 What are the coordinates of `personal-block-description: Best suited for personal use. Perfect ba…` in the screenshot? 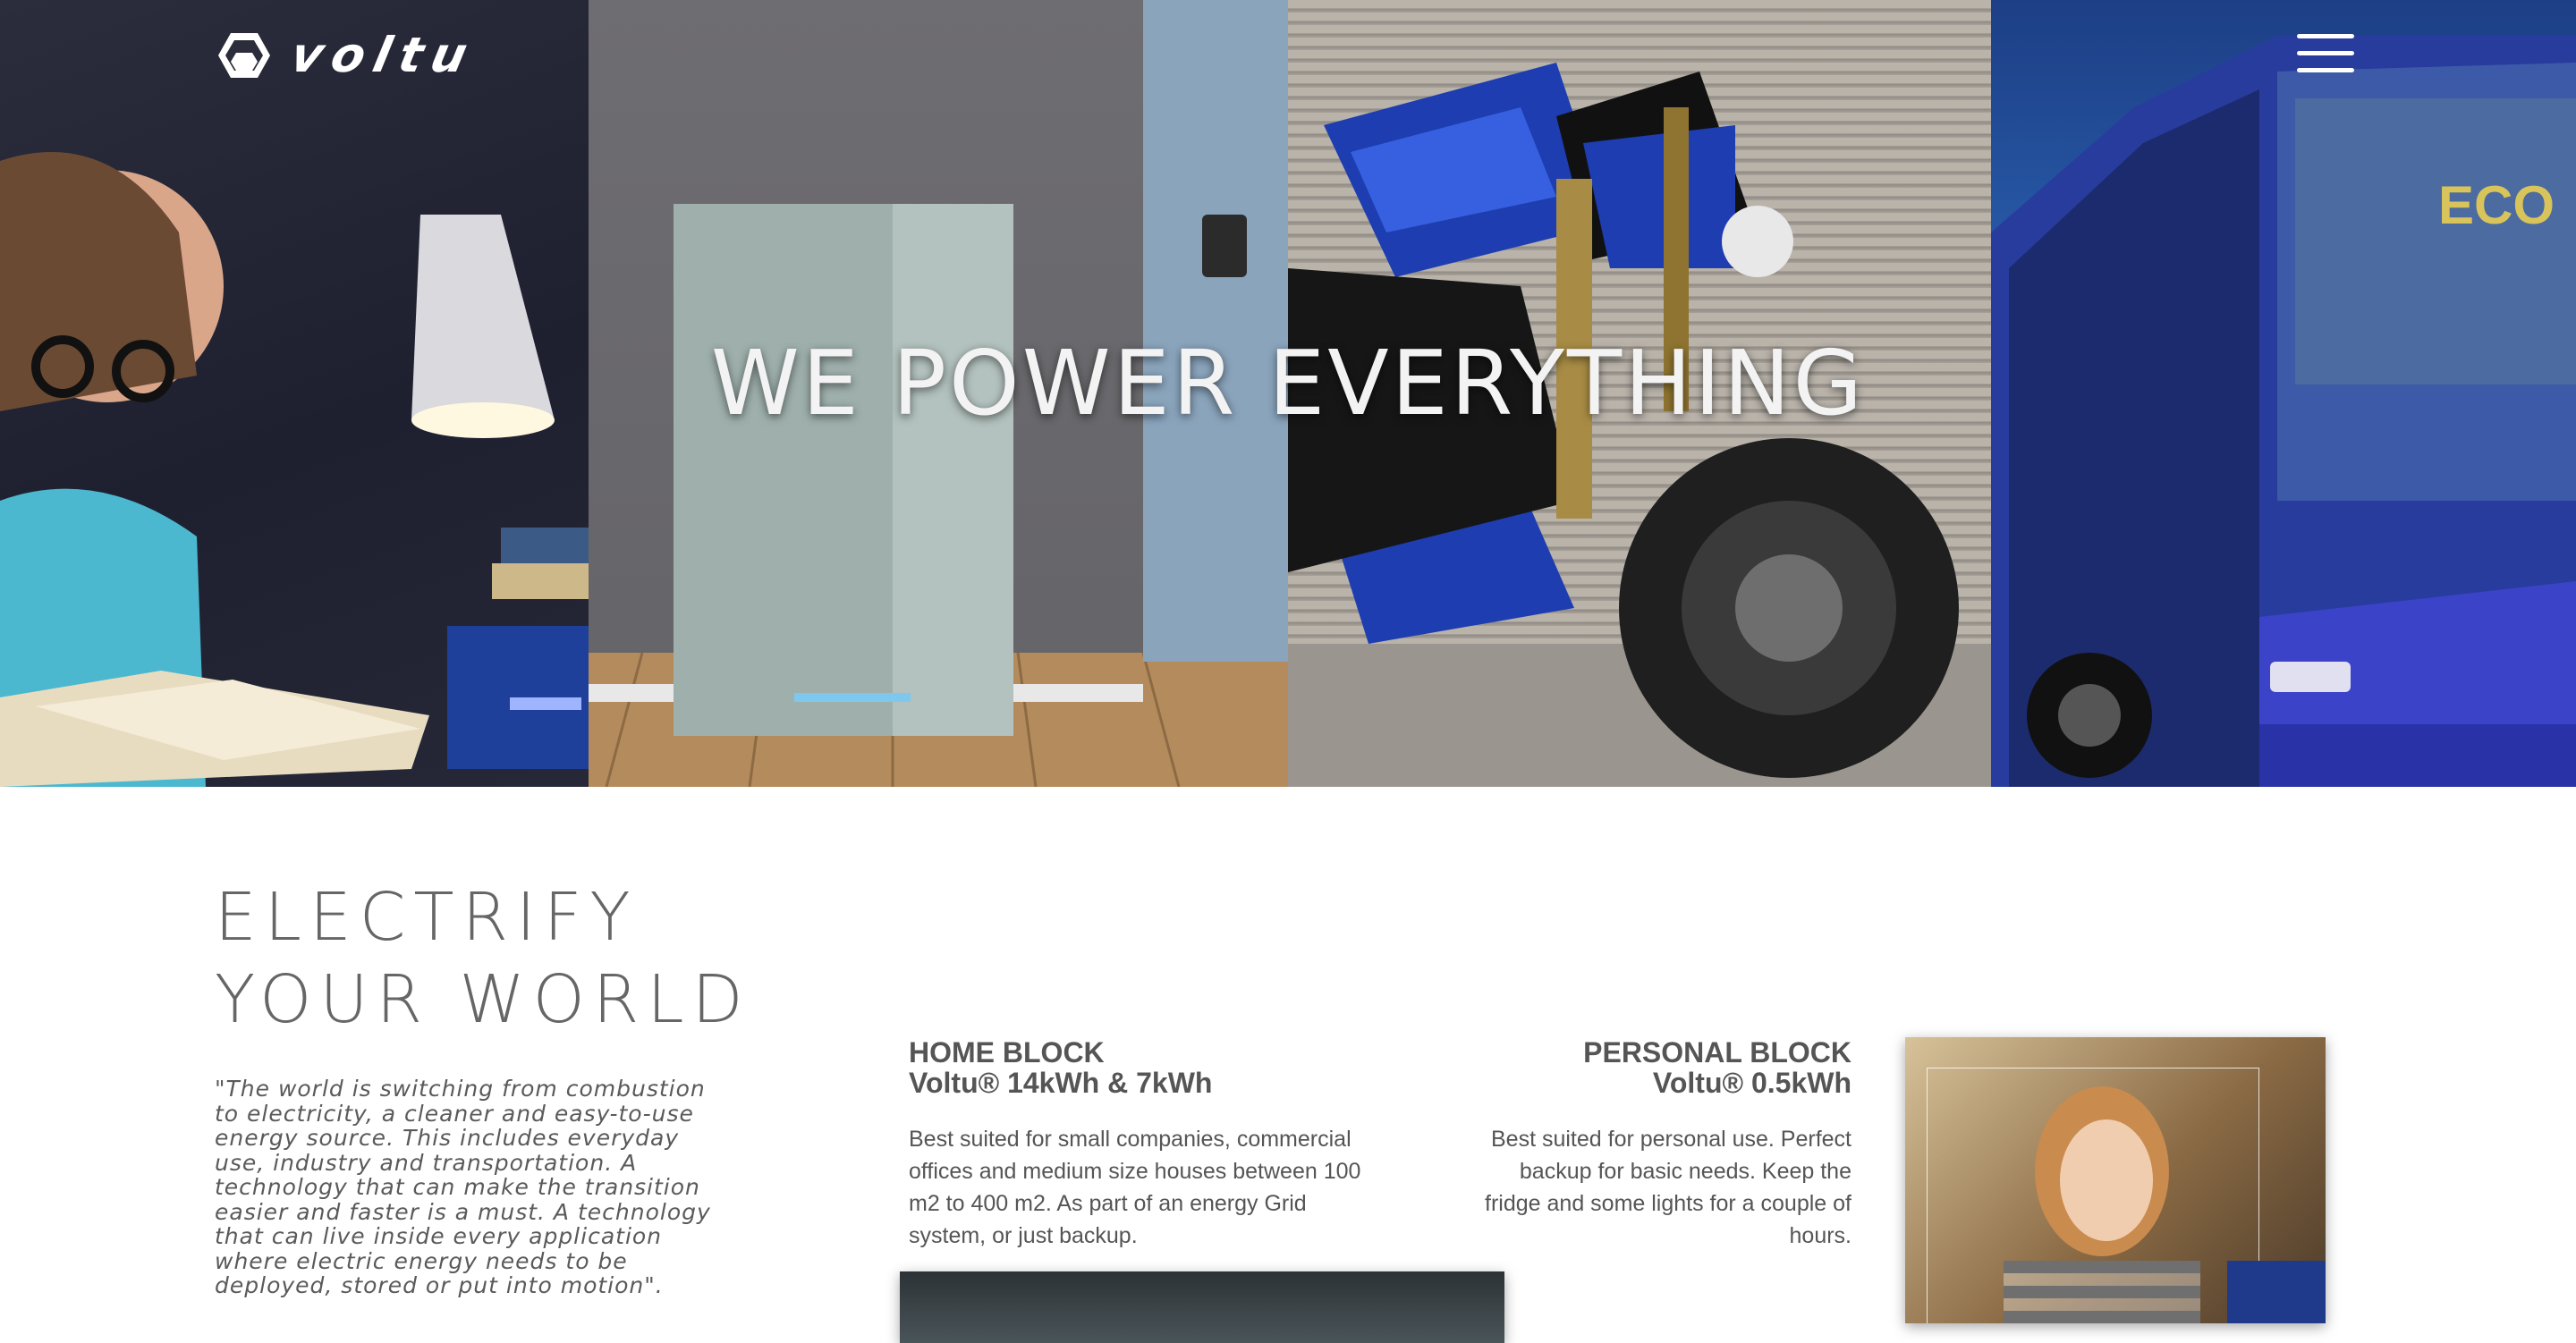 It's located at (1668, 1187).